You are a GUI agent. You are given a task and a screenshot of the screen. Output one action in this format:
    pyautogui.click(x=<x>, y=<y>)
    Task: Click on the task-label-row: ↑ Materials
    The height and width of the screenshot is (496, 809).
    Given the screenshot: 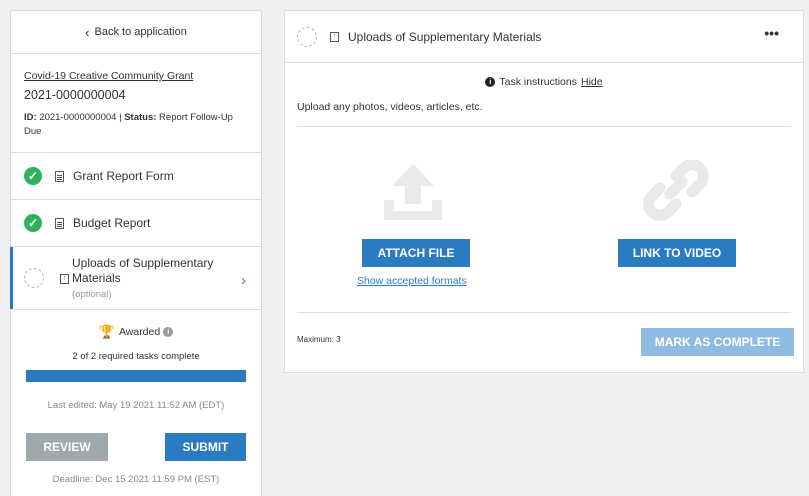 What is the action you would take?
    pyautogui.click(x=136, y=278)
    